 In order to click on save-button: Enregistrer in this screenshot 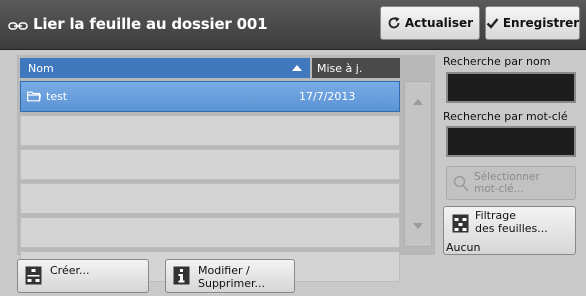, I will do `click(532, 23)`.